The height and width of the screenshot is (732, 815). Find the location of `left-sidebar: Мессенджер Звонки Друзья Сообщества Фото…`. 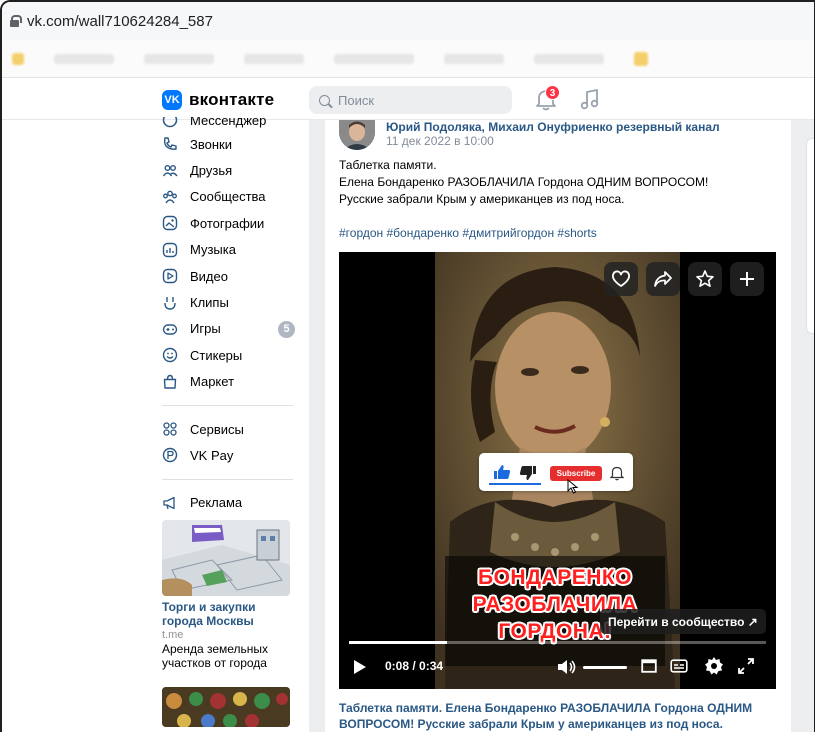

left-sidebar: Мессенджер Звонки Друзья Сообщества Фото… is located at coordinates (229, 424).